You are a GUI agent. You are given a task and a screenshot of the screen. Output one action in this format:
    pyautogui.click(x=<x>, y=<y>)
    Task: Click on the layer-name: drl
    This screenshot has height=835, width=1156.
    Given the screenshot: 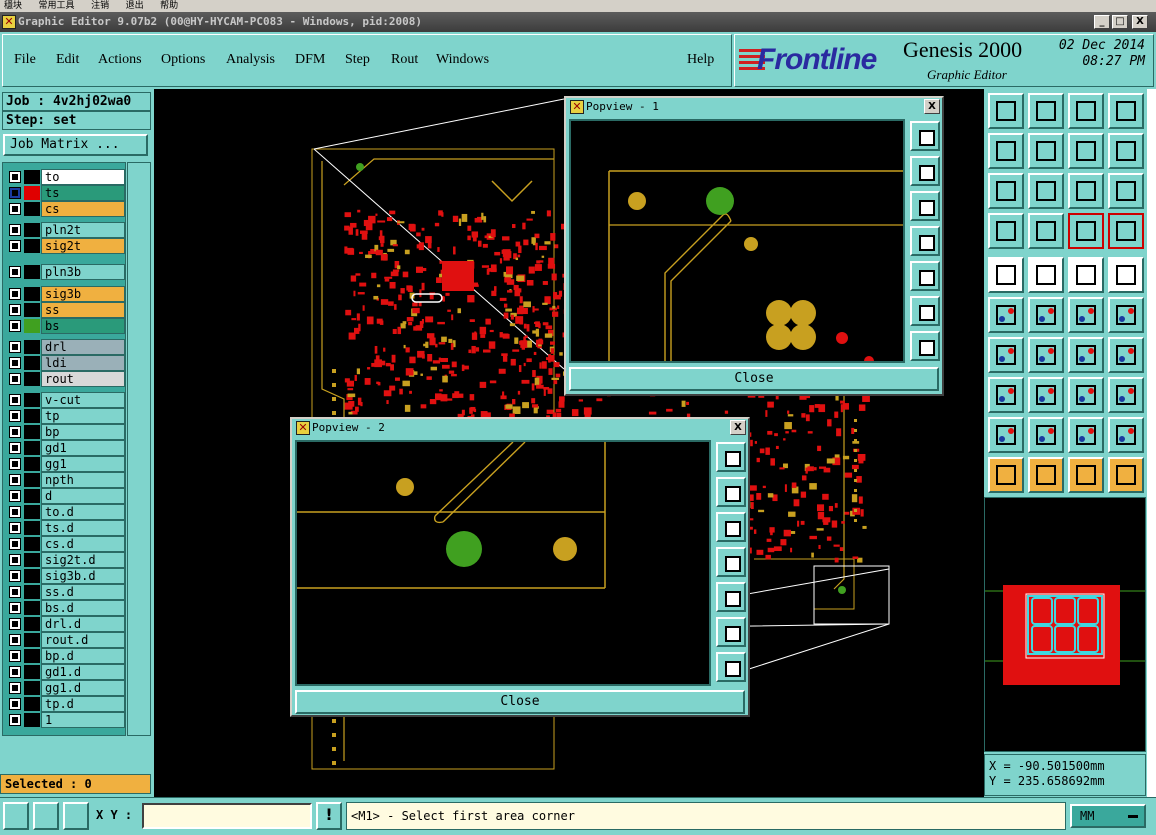 What is the action you would take?
    pyautogui.click(x=83, y=347)
    